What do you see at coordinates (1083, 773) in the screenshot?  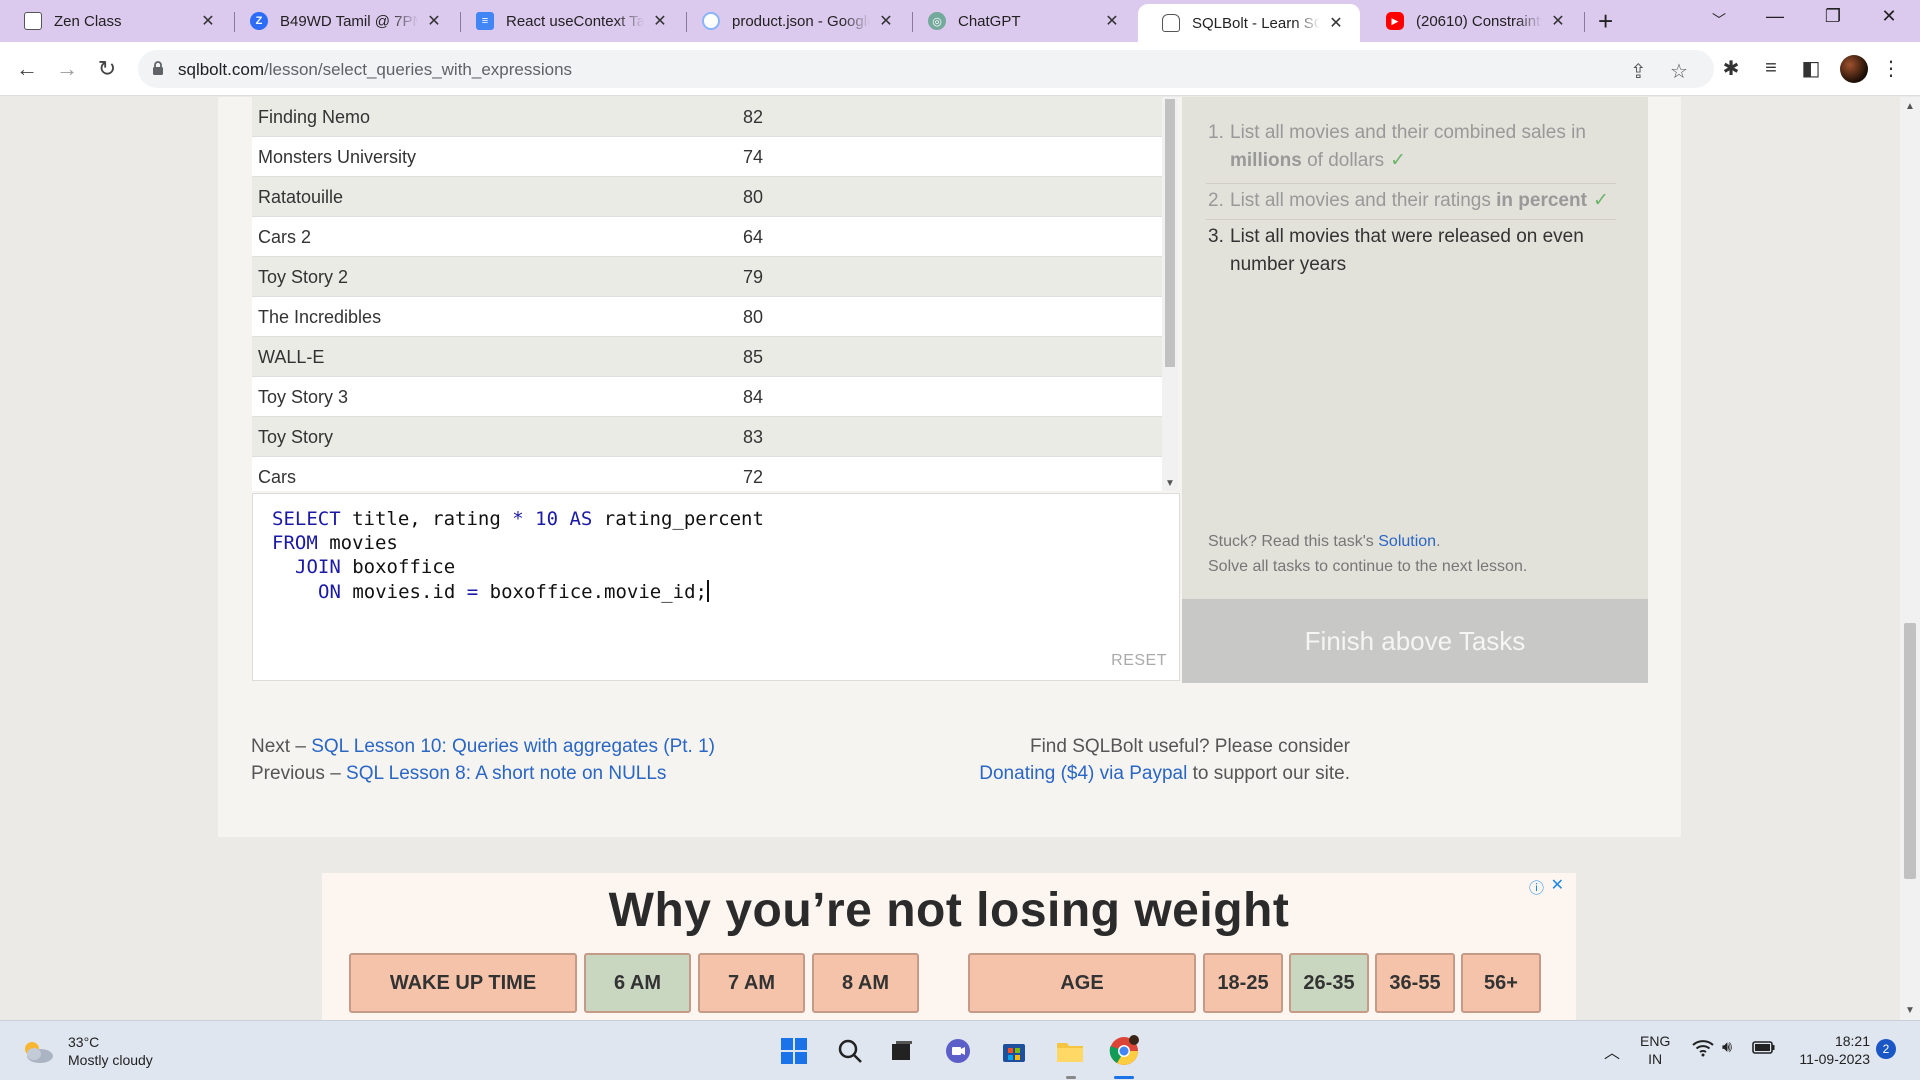 I see `donate-link: Donating ($4) via Paypal` at bounding box center [1083, 773].